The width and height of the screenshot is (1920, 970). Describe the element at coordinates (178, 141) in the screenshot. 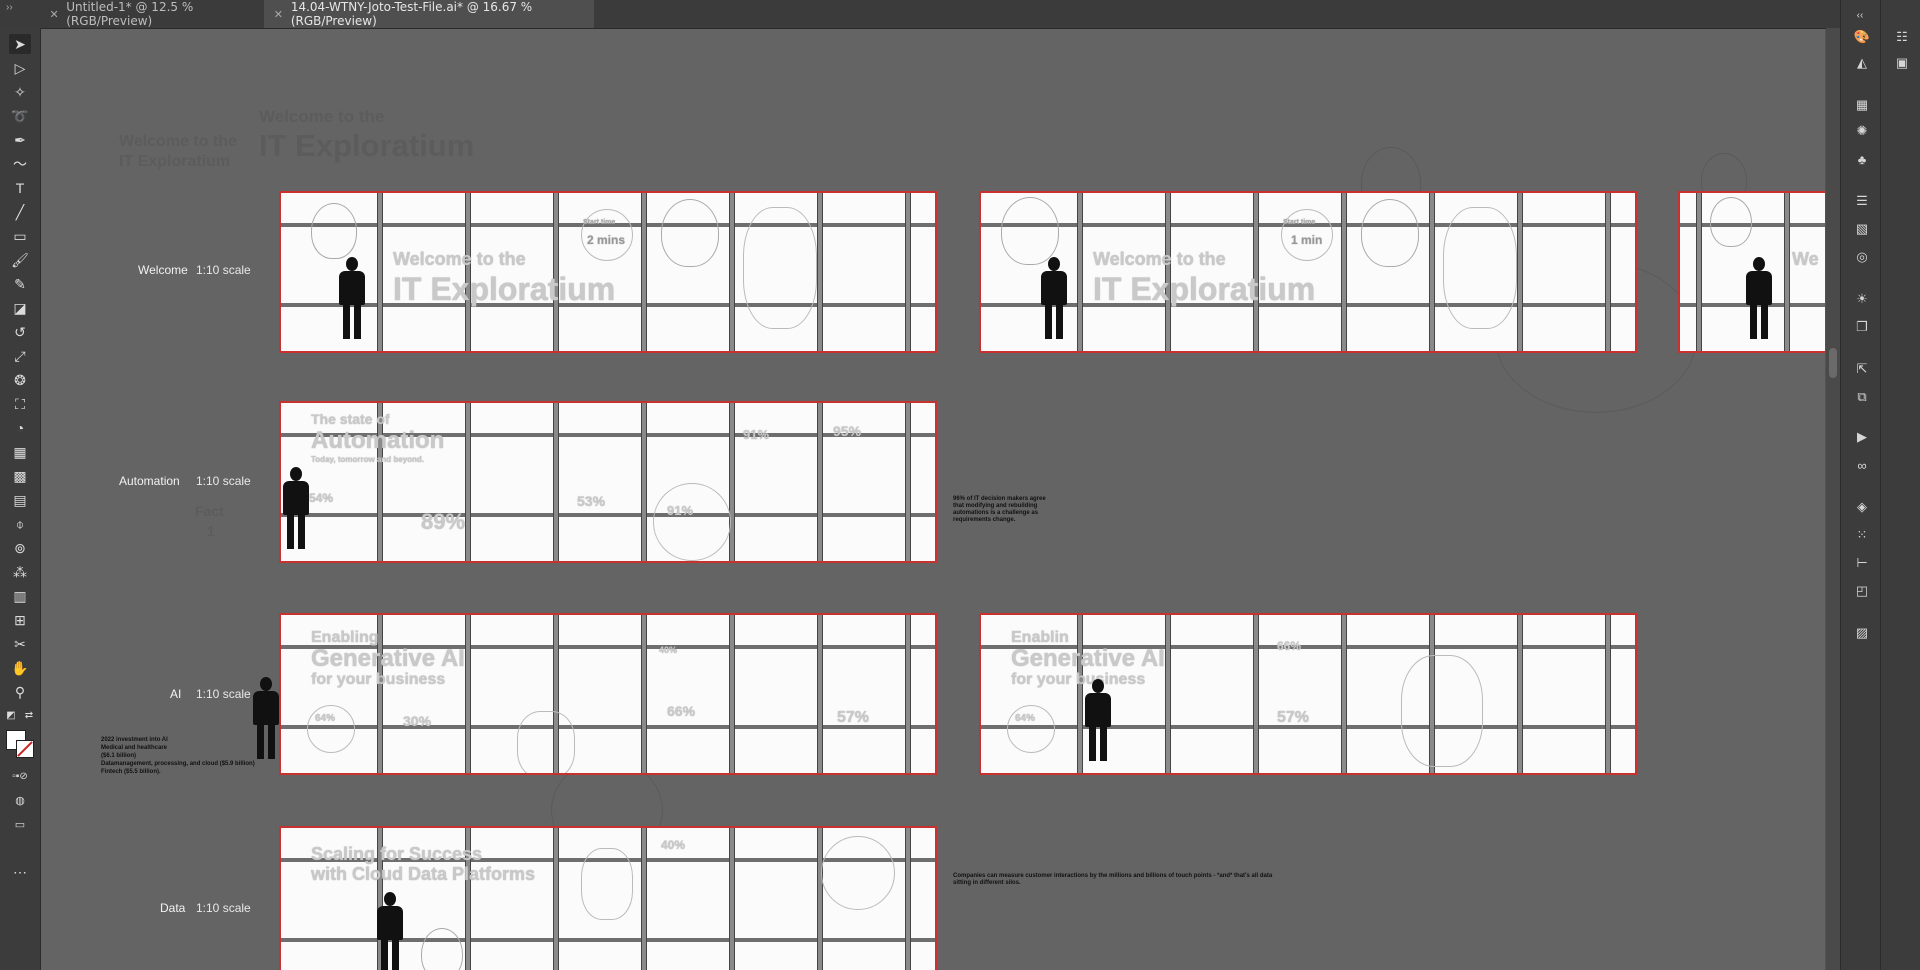

I see `ghost-heading: Welcome to the` at that location.